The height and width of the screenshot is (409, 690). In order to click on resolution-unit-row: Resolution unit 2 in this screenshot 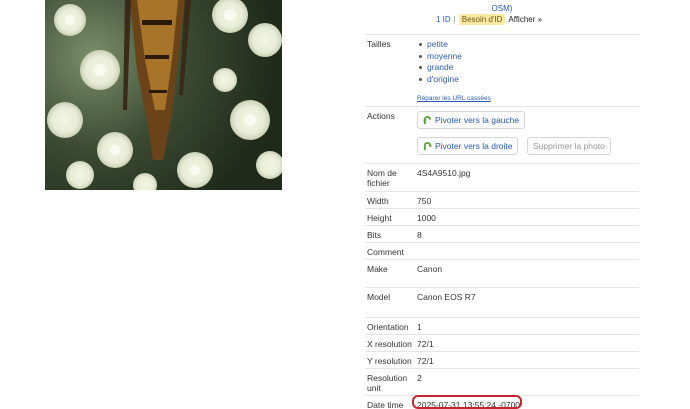, I will do `click(502, 382)`.